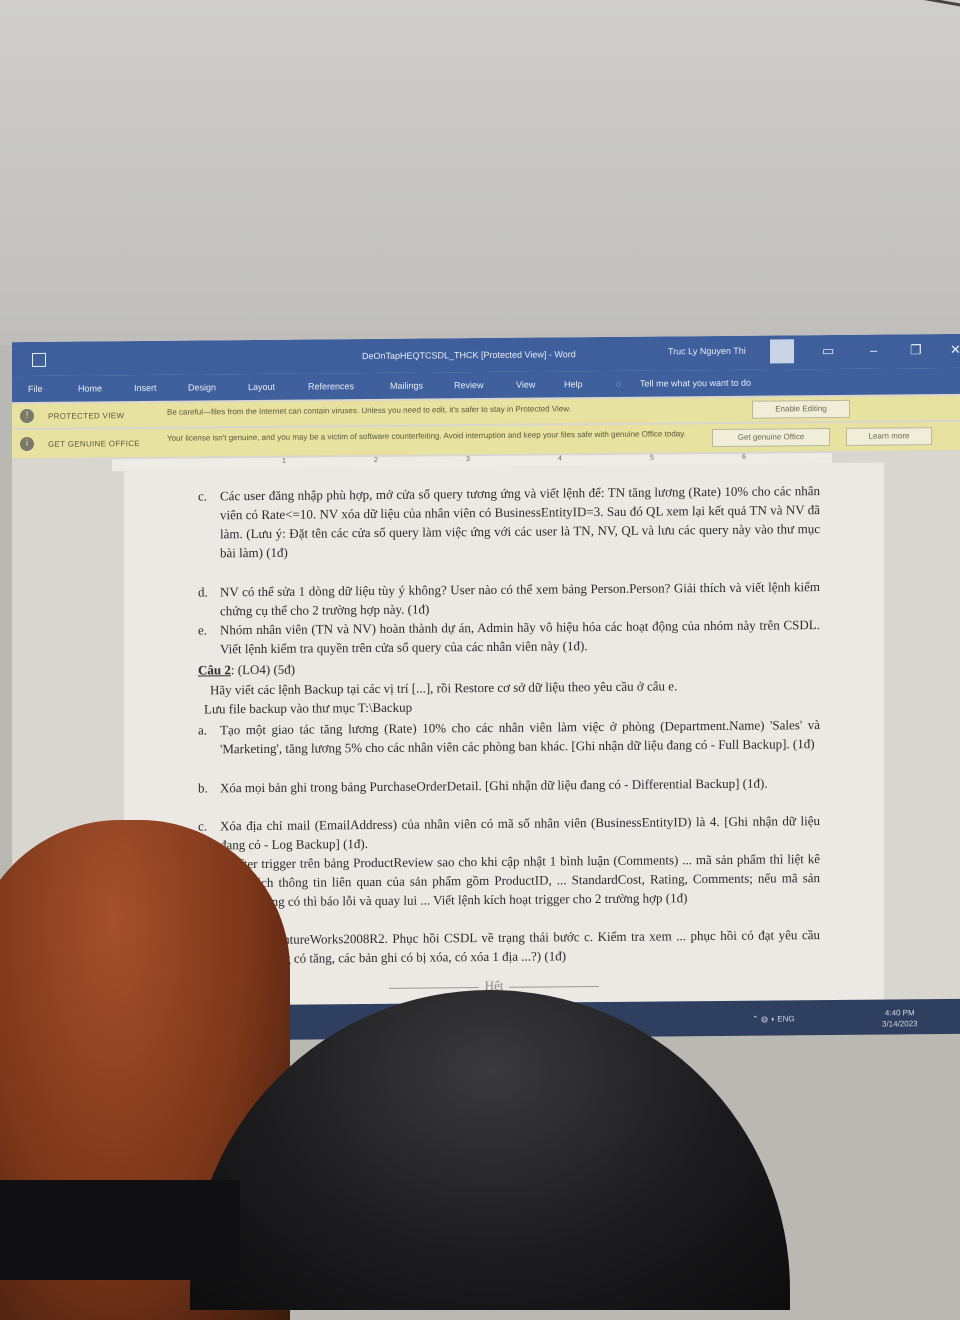  Describe the element at coordinates (94, 444) in the screenshot. I see `genuine-office-label: GET GENUINE OFFICE` at that location.